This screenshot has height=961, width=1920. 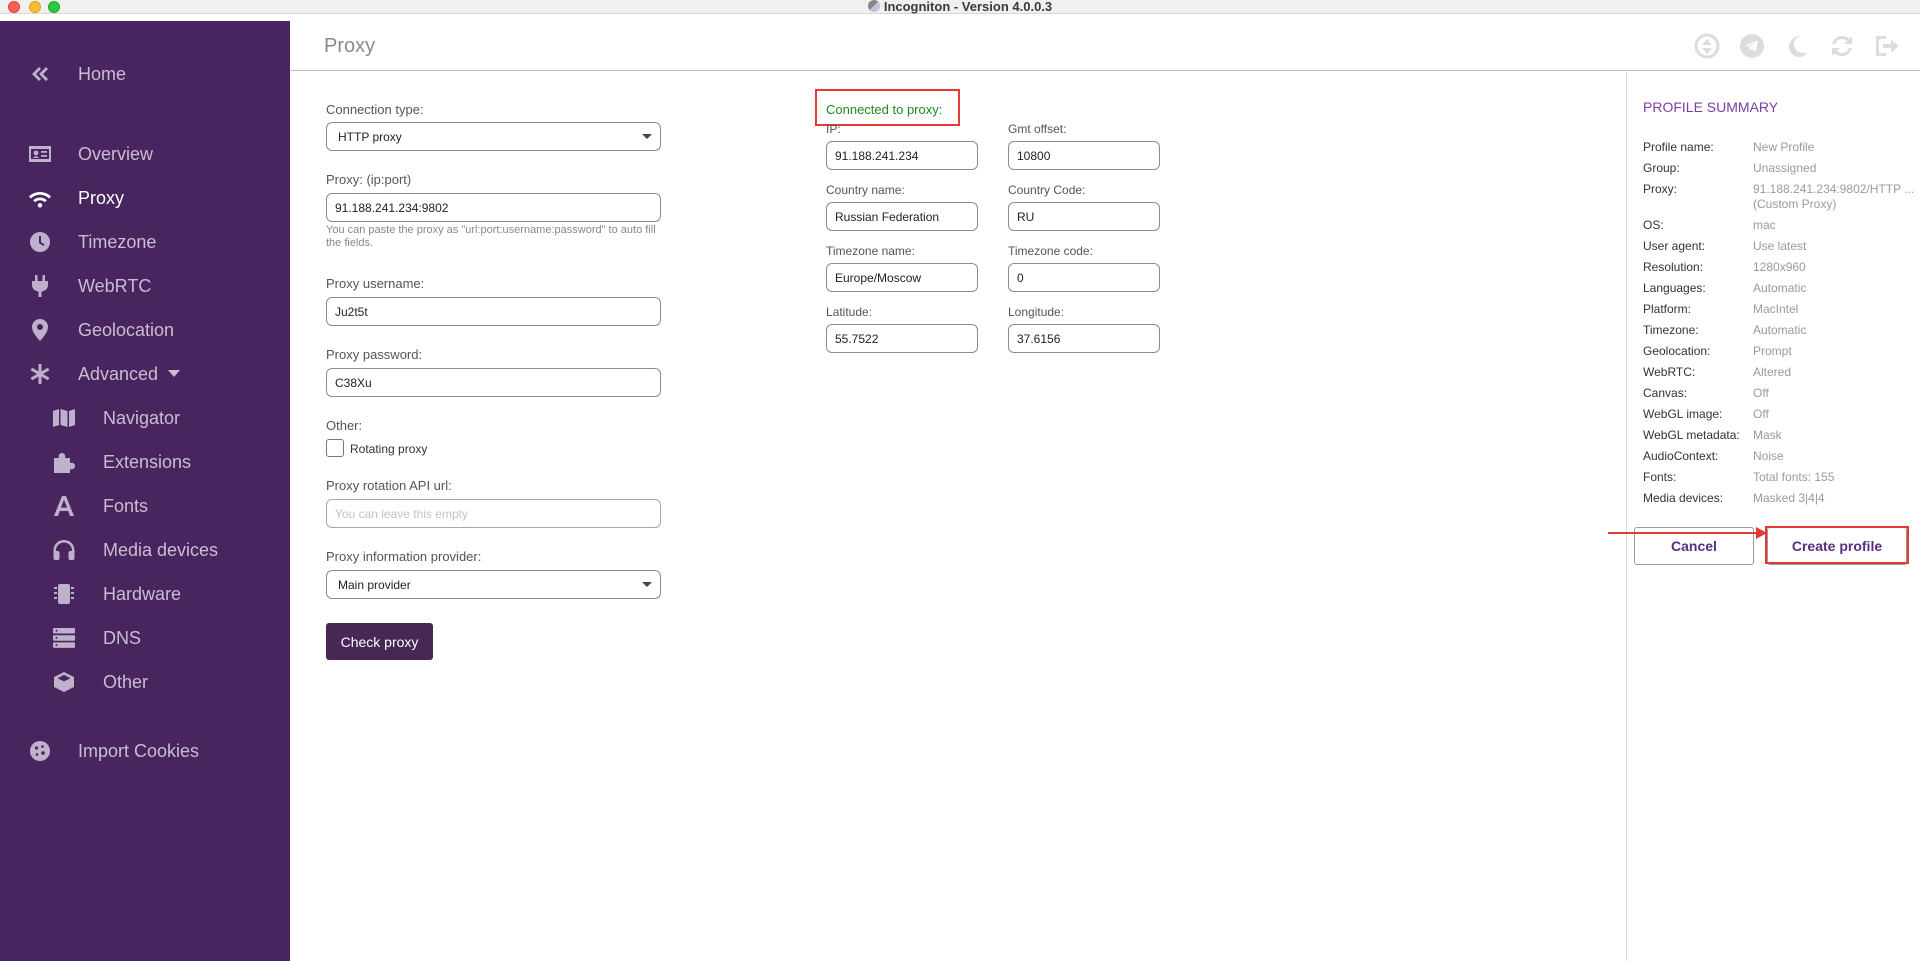 I want to click on timezone-code-input: 0, so click(x=1084, y=277).